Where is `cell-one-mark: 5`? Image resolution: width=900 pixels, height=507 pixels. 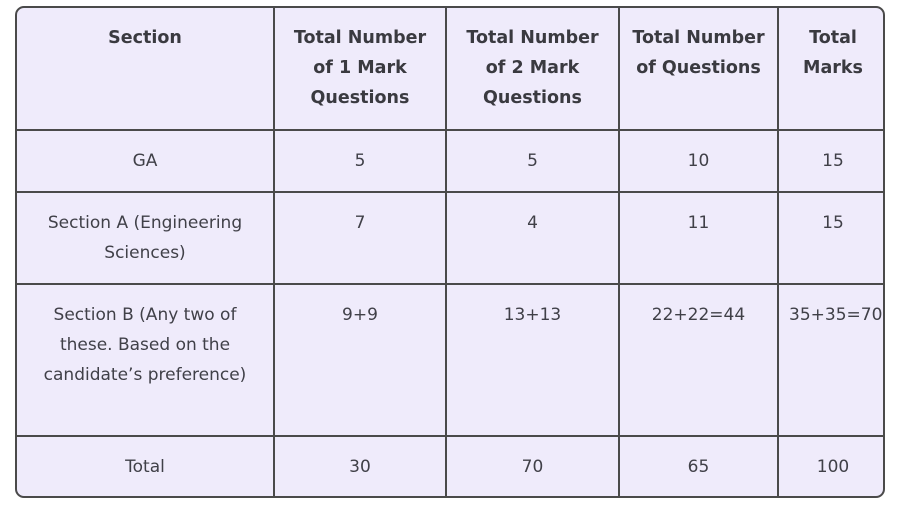 cell-one-mark: 5 is located at coordinates (360, 161).